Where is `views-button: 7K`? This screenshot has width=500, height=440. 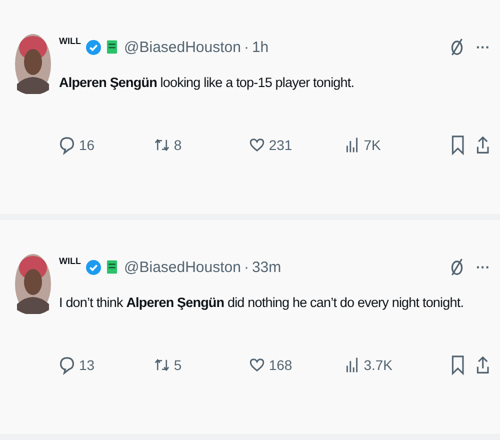
views-button: 7K is located at coordinates (391, 145).